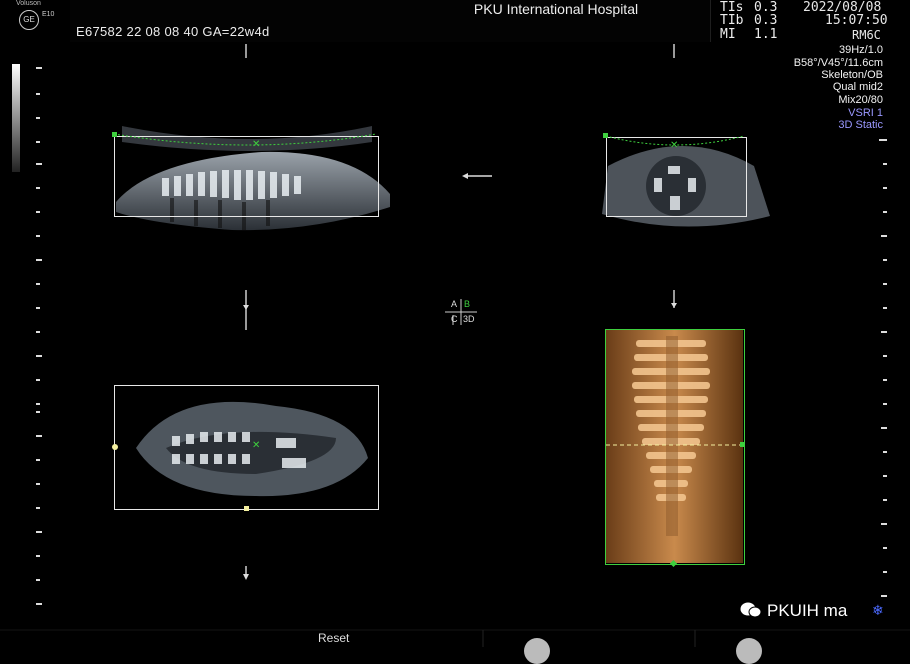  Describe the element at coordinates (675, 445) in the screenshot. I see `slice-line-d` at that location.